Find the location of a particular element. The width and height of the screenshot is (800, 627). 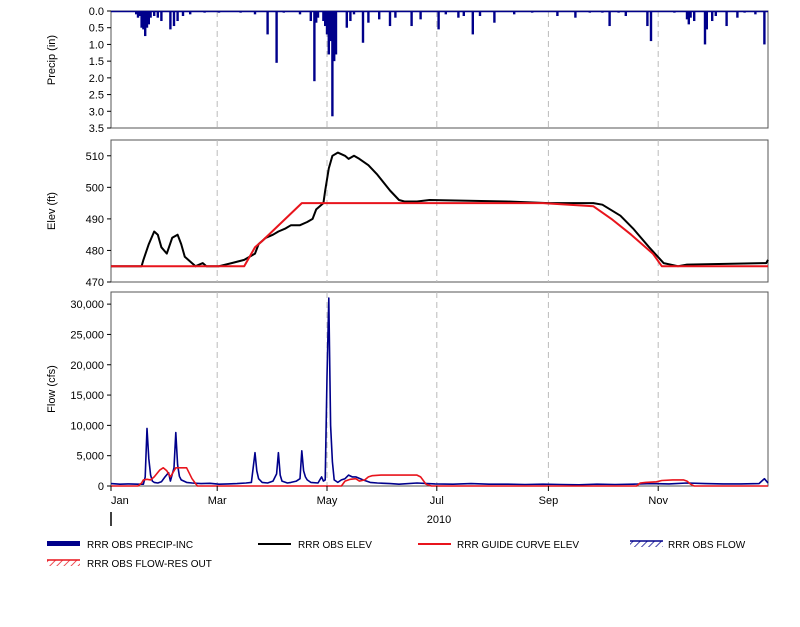

x-tick-label: Jan is located at coordinates (120, 501).